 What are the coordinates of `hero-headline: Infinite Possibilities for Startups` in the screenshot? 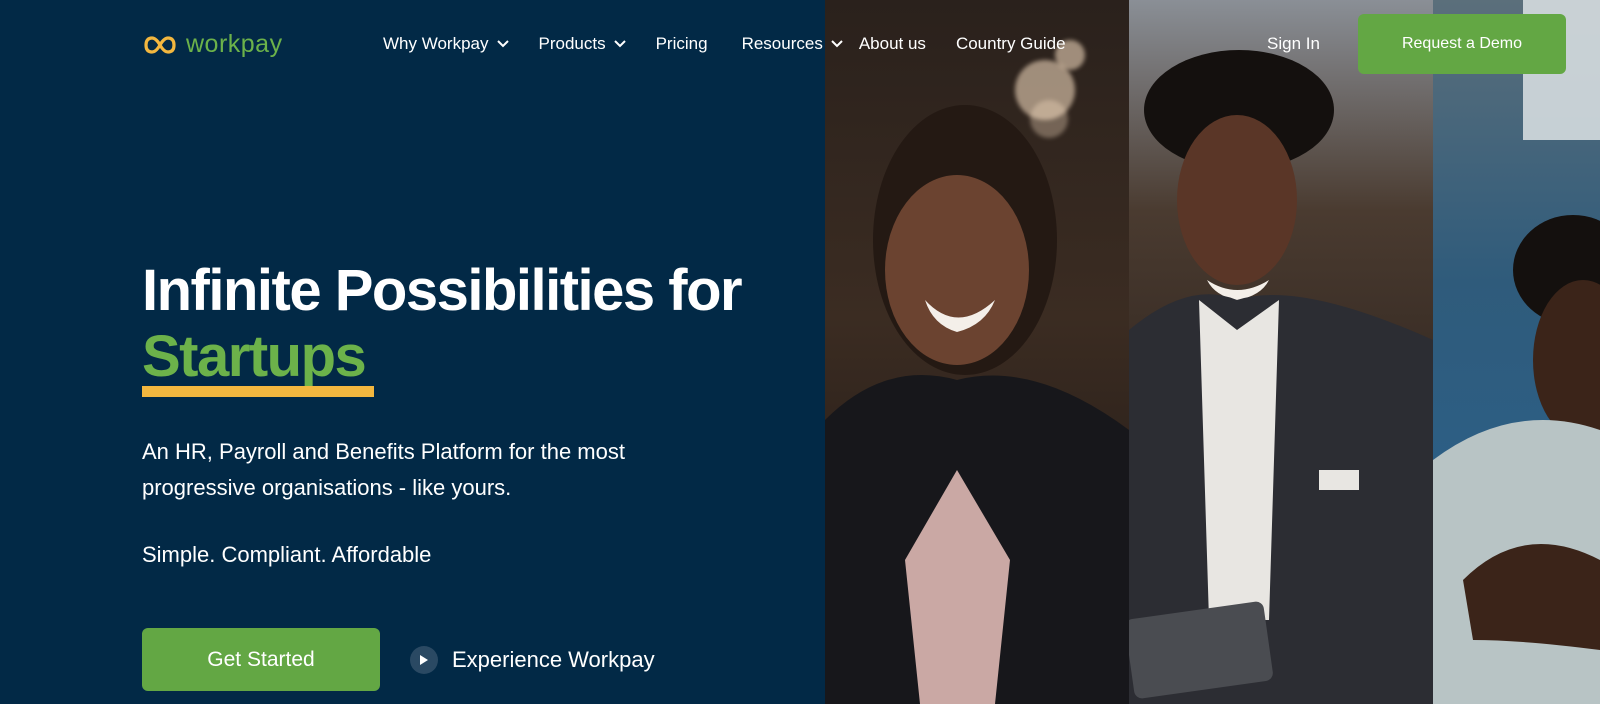 It's located at (472, 324).